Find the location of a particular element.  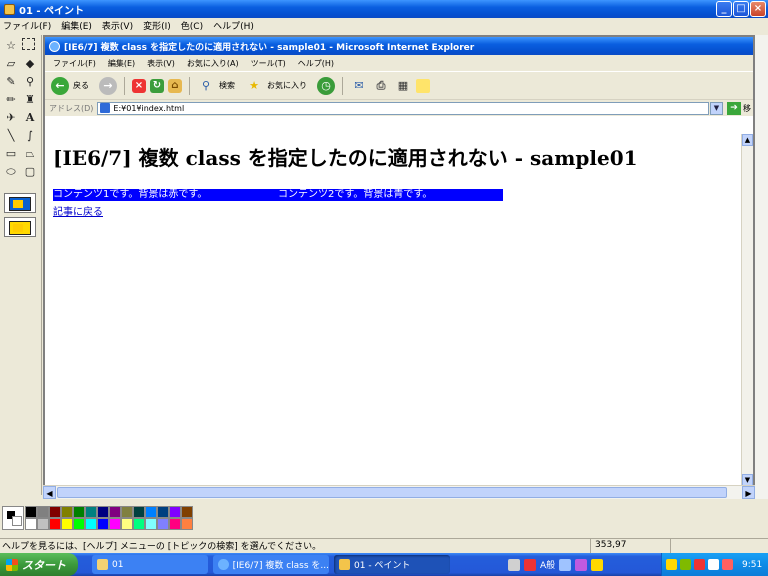

curve-icon: ∫ is located at coordinates (30, 136).